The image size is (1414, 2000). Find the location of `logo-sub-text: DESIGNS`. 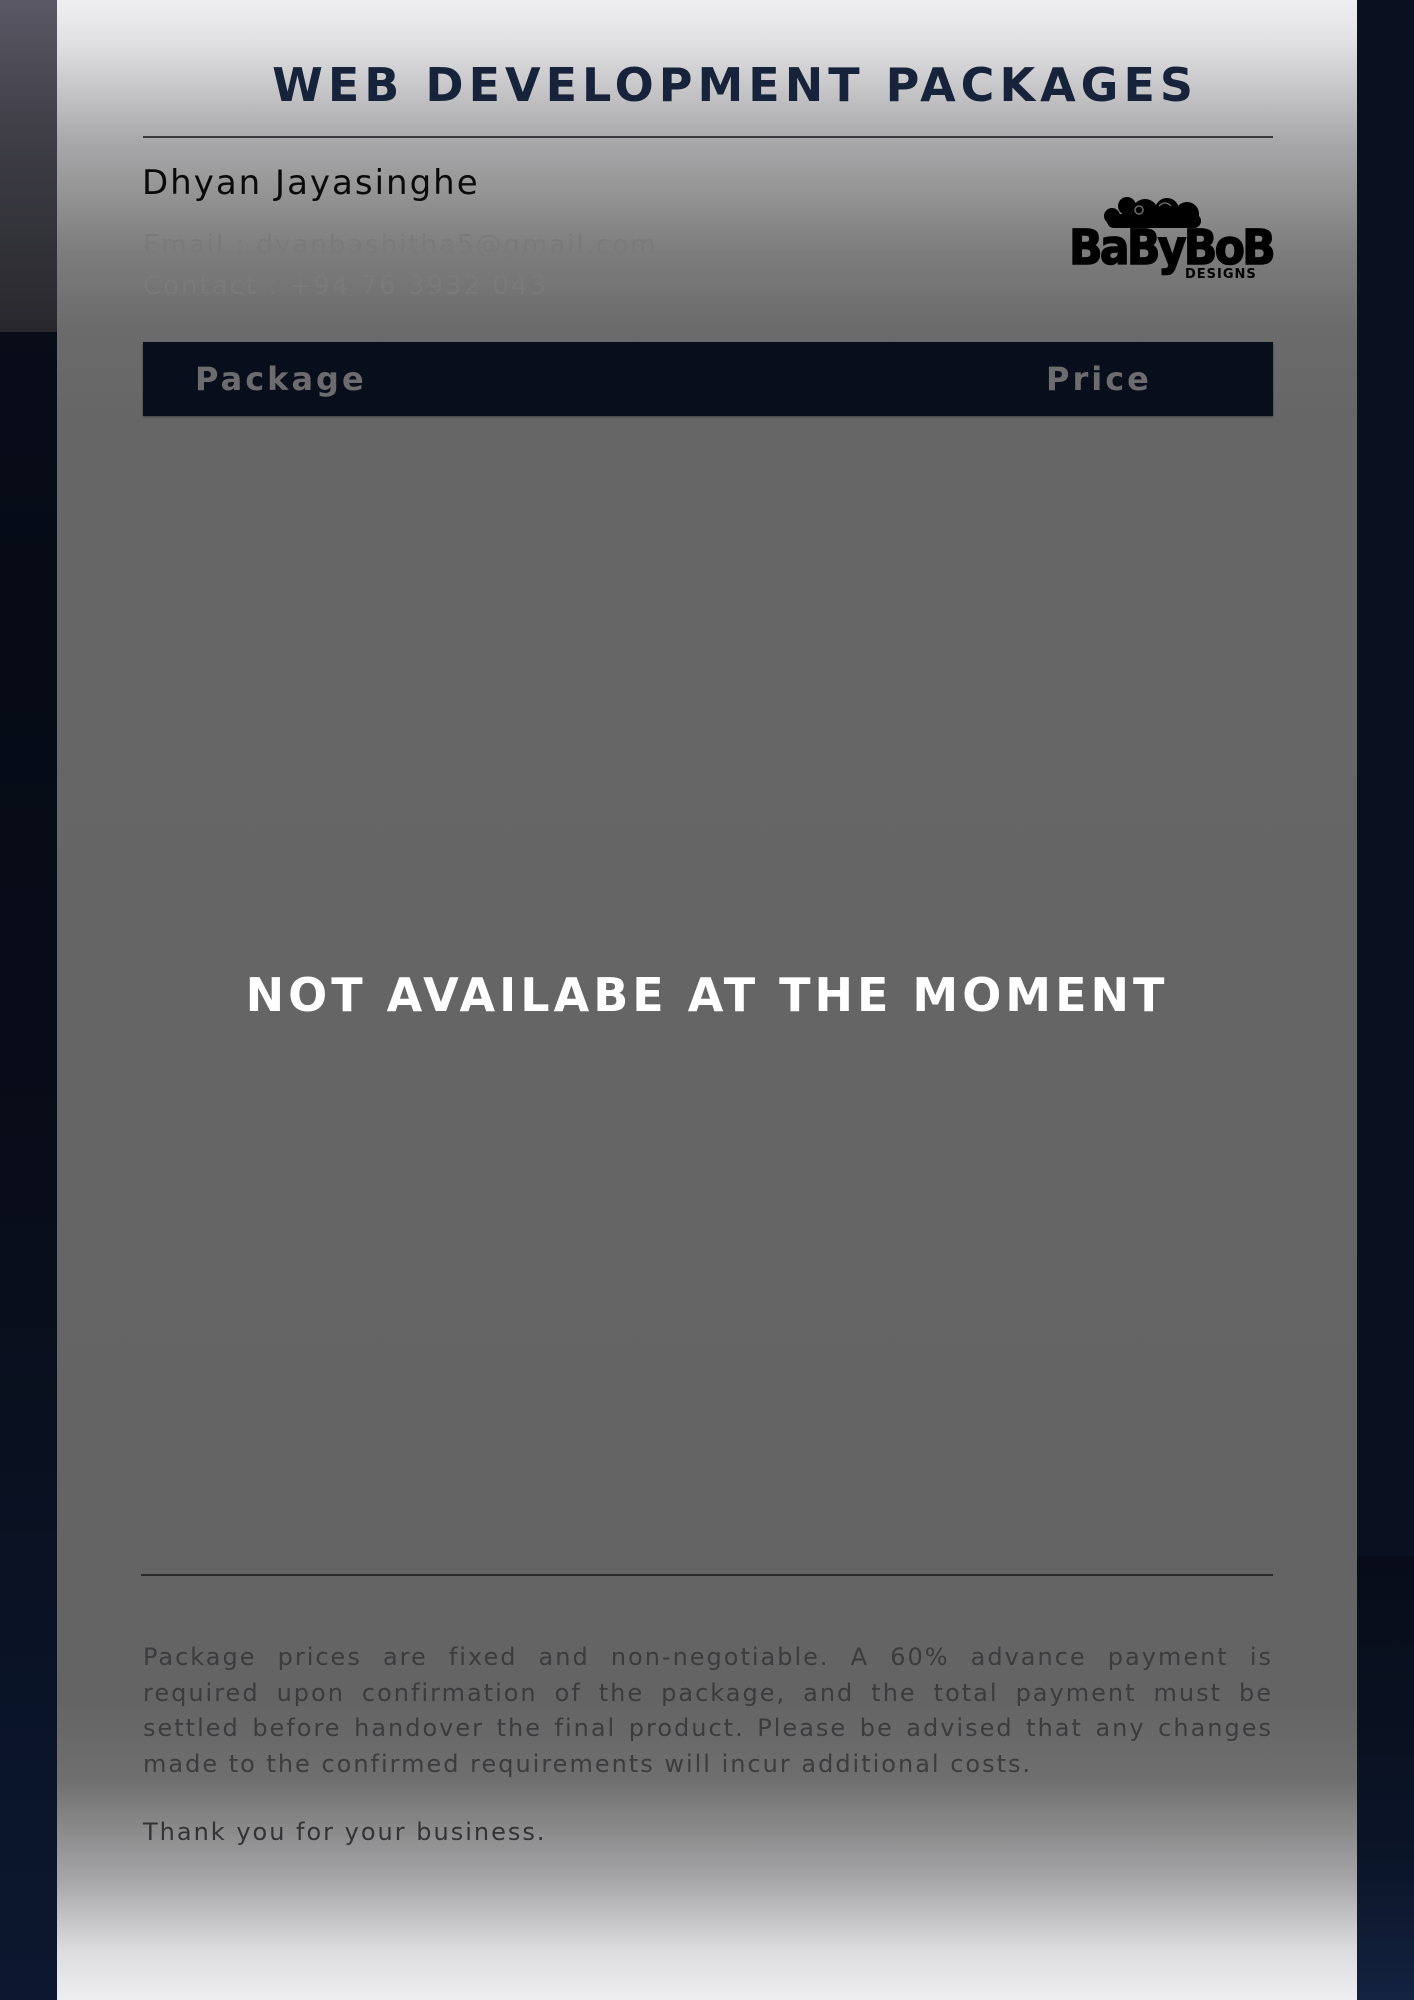

logo-sub-text: DESIGNS is located at coordinates (1221, 273).